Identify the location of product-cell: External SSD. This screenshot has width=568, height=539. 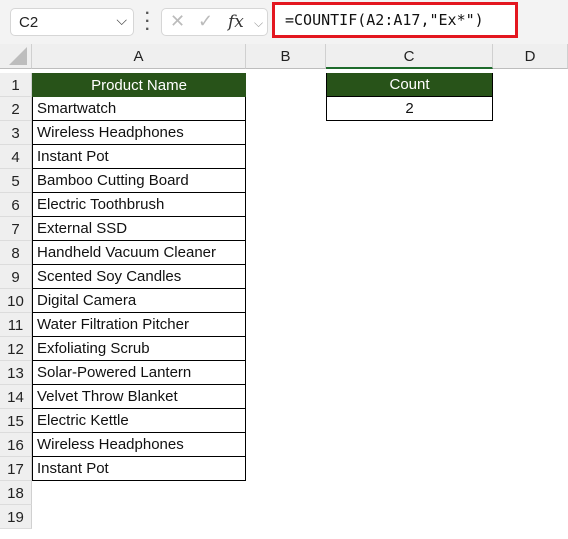
(139, 229).